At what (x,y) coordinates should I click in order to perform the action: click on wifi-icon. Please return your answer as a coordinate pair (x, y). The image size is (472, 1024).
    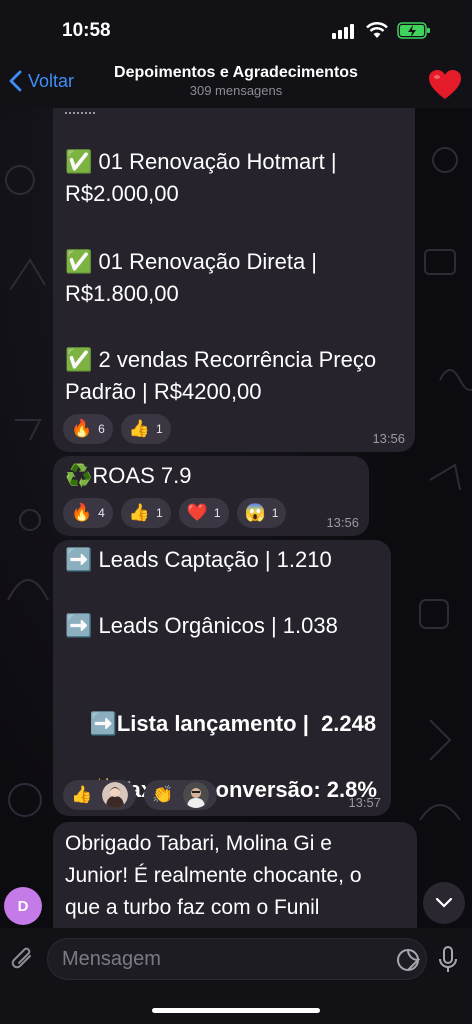
    Looking at the image, I should click on (377, 30).